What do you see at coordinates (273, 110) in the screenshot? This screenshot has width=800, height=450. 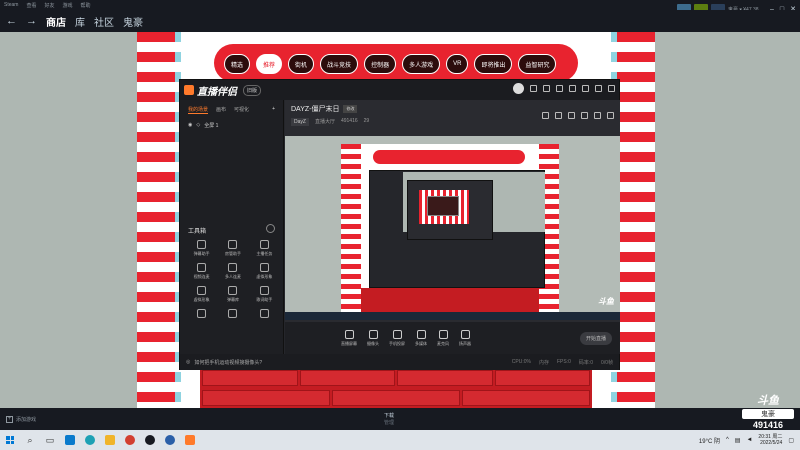 I see `add-scene-icon: +` at bounding box center [273, 110].